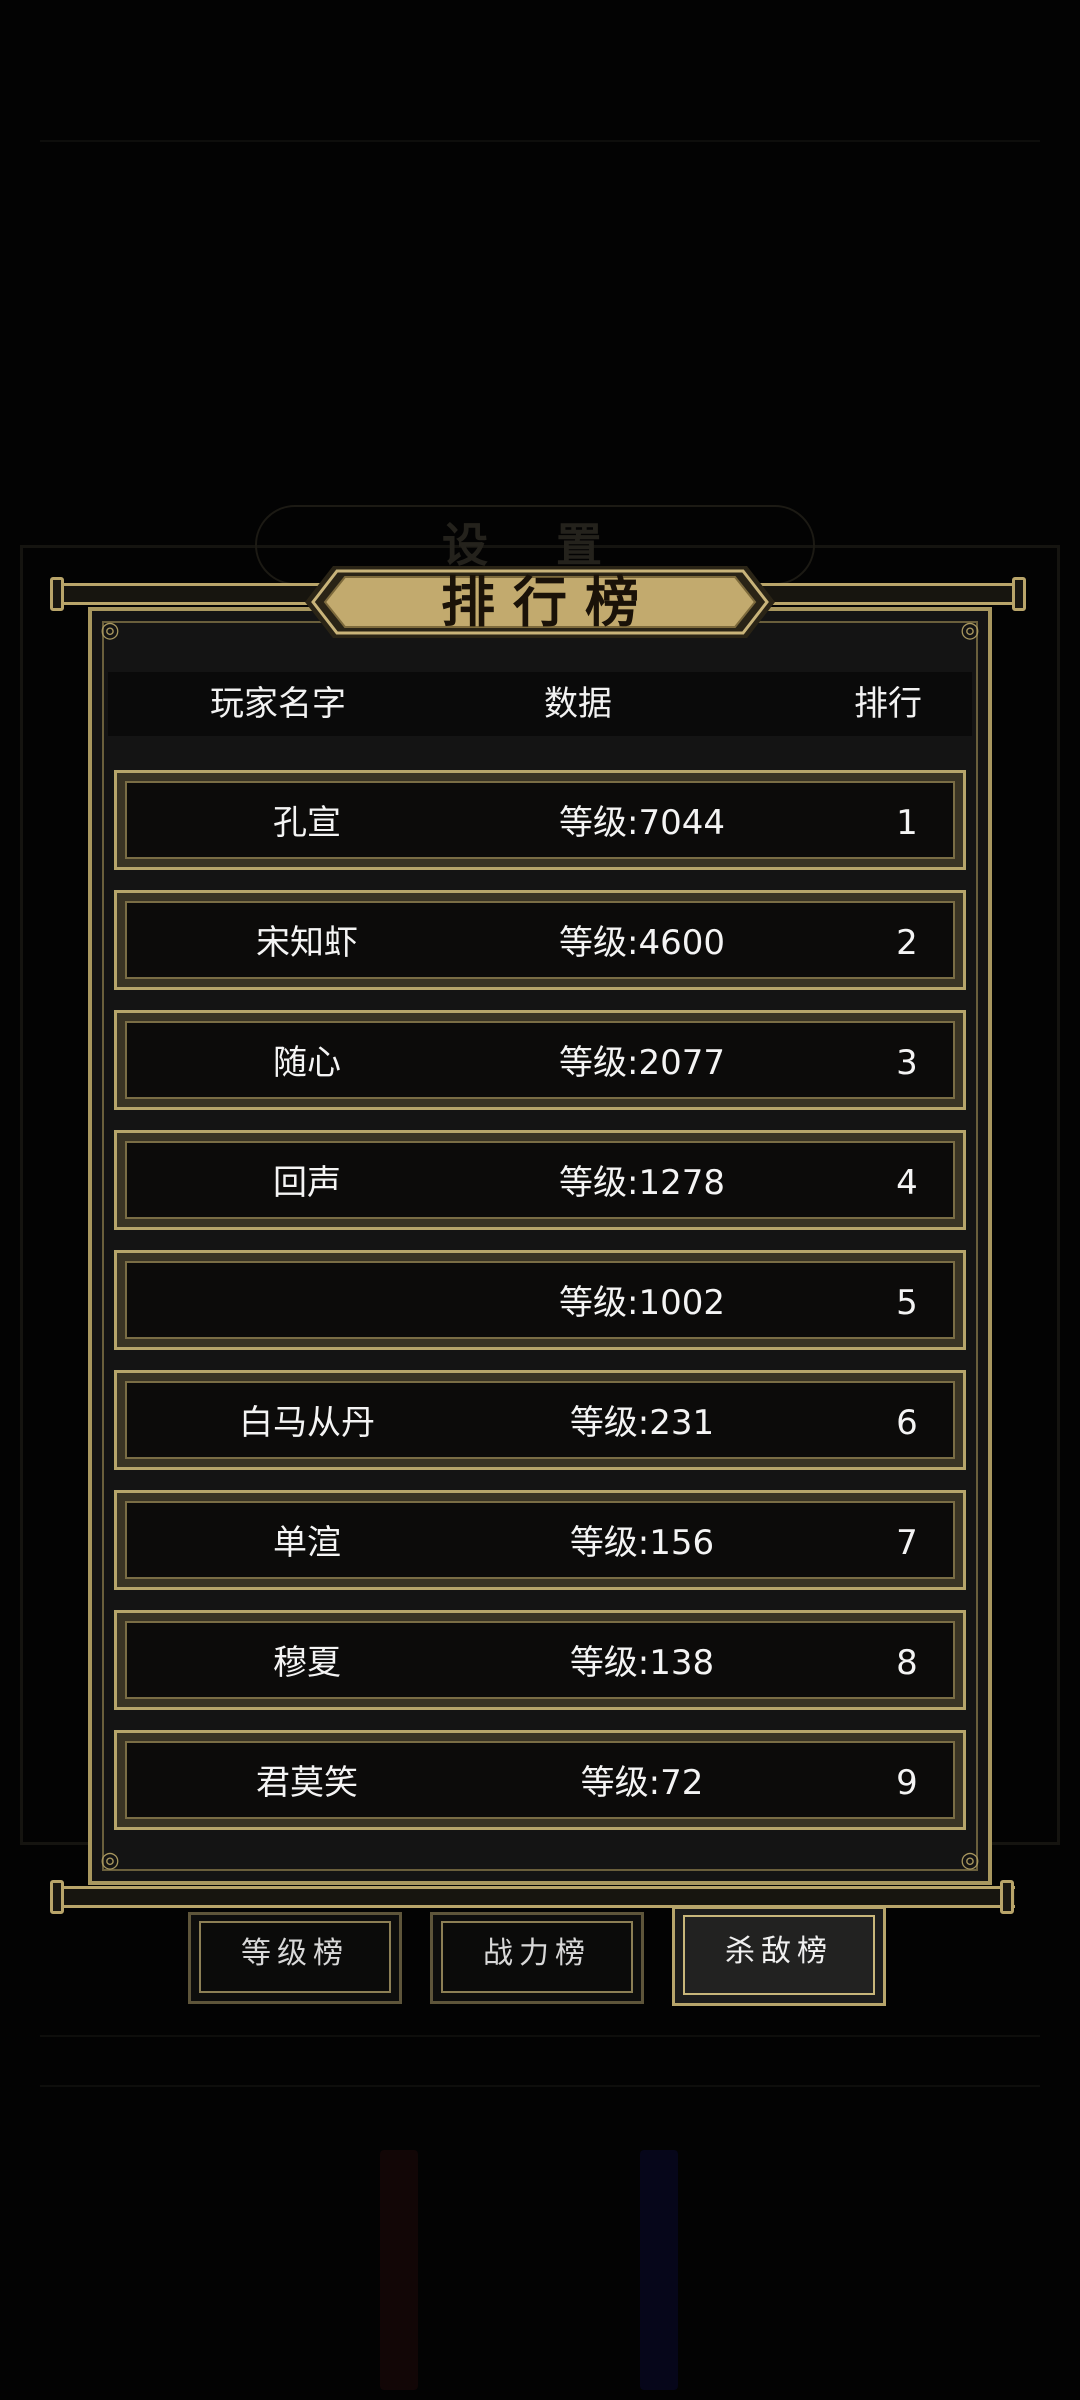 Image resolution: width=1080 pixels, height=2400 pixels. Describe the element at coordinates (907, 1783) in the screenshot. I see `player-rank: 9` at that location.